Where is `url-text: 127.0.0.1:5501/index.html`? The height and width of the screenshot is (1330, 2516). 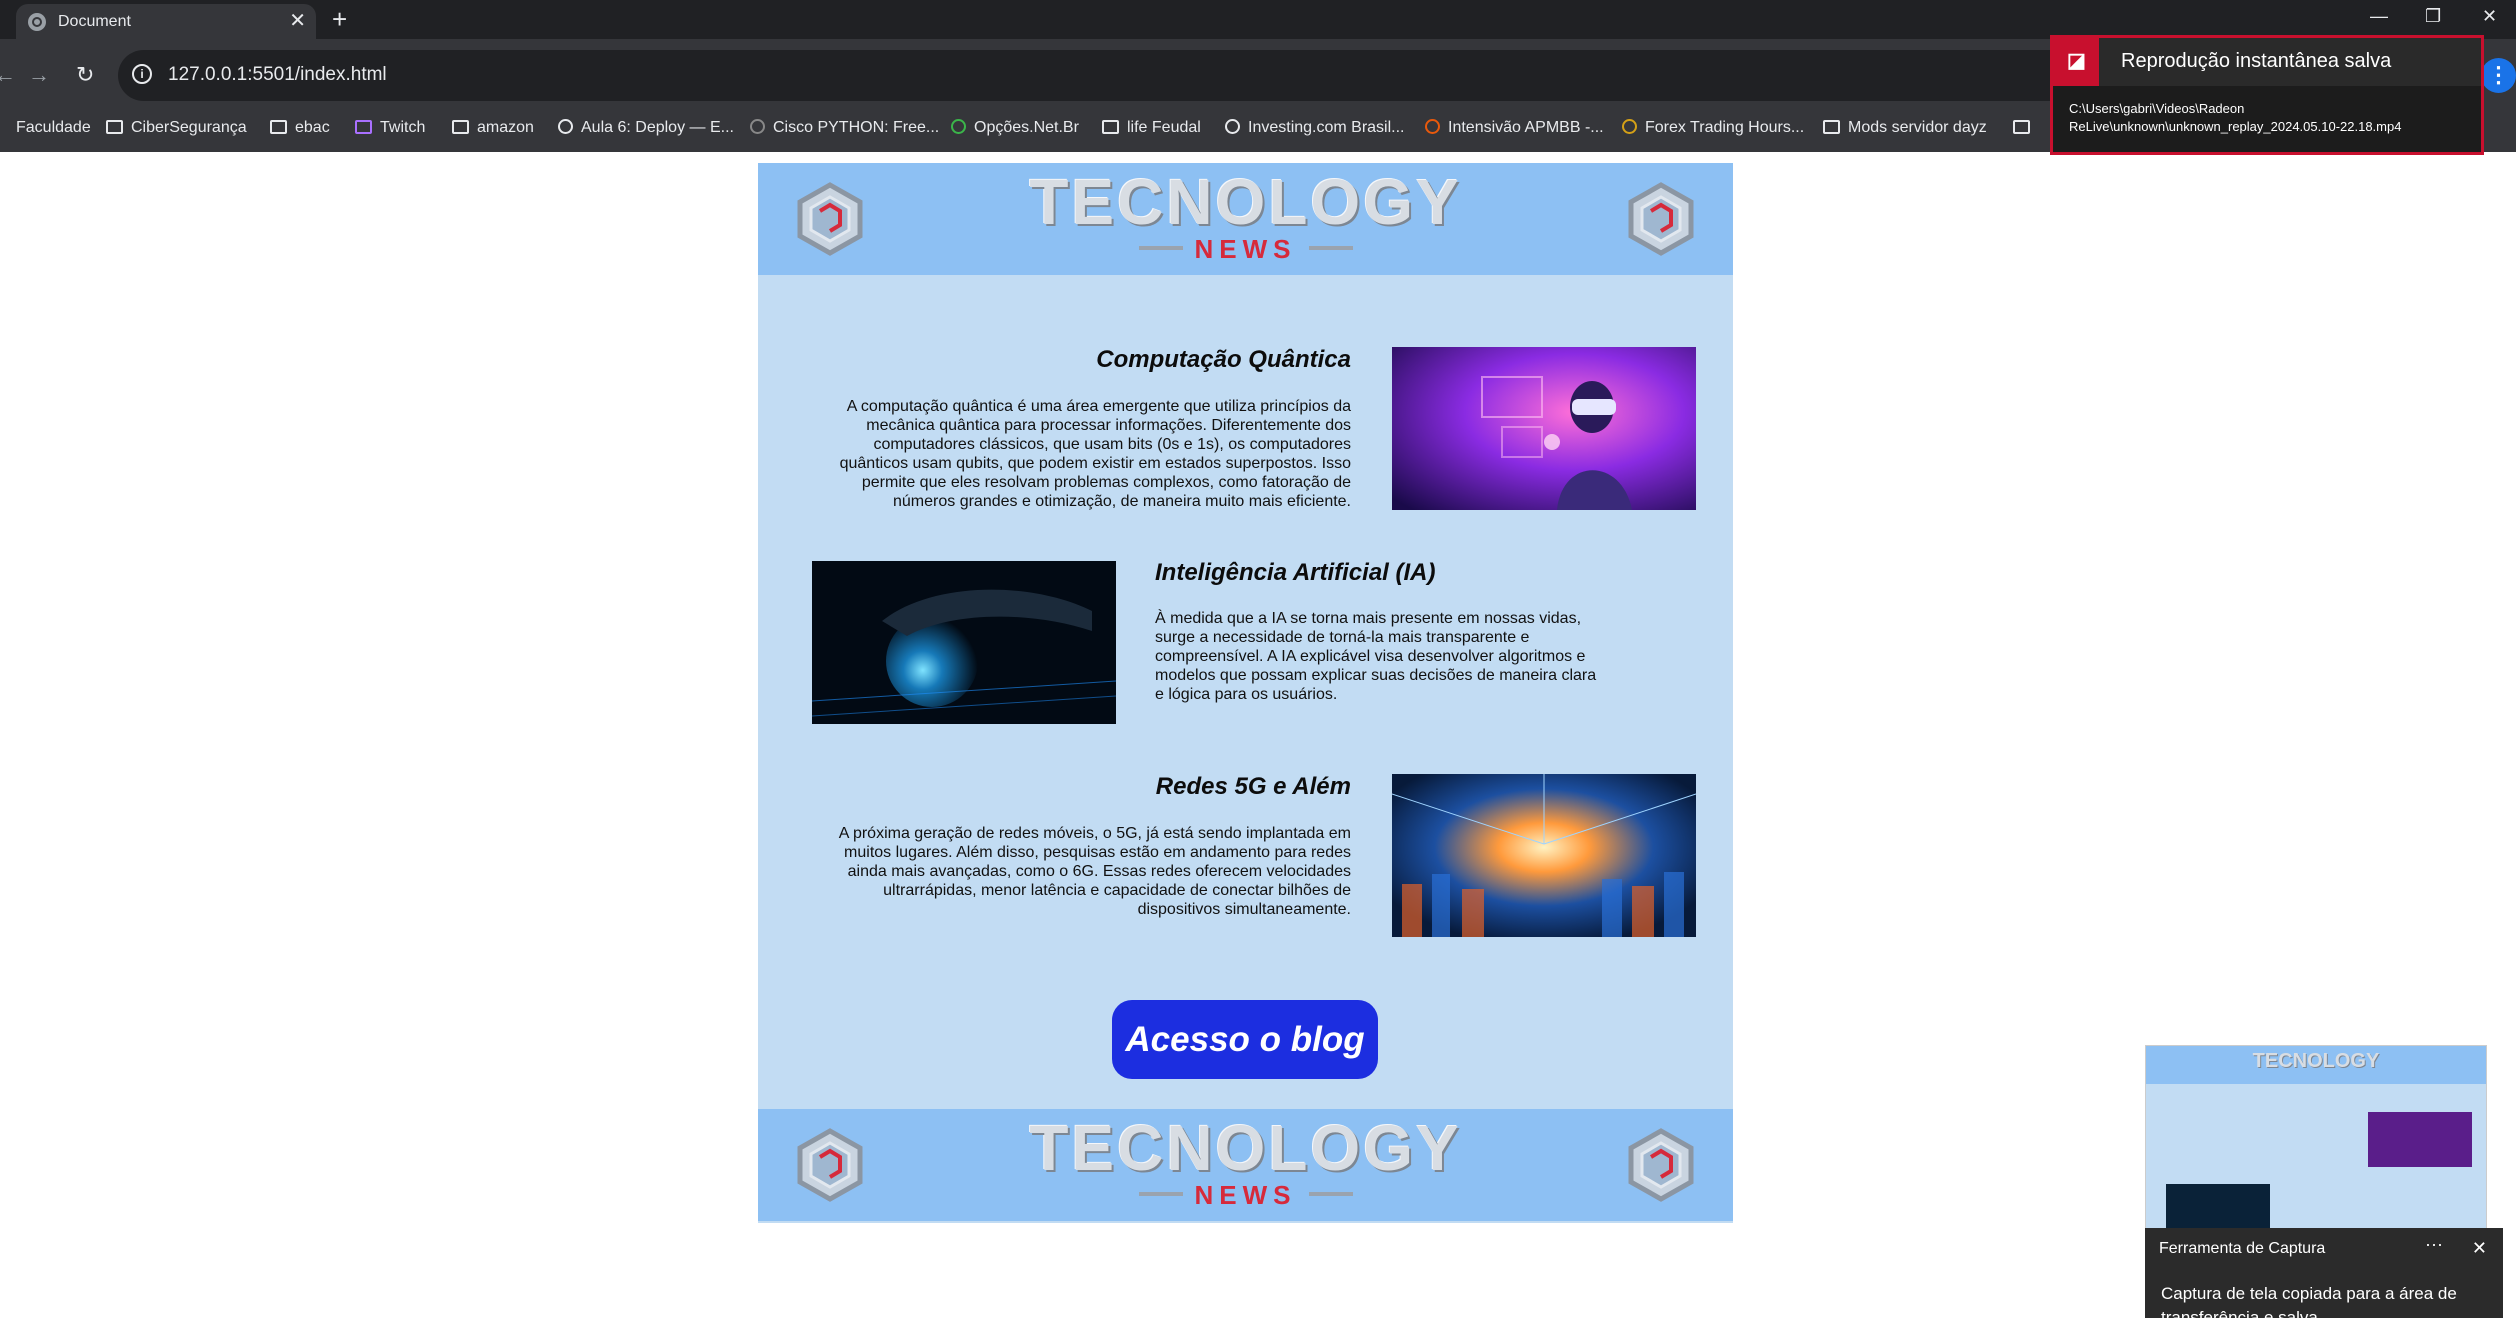
url-text: 127.0.0.1:5501/index.html is located at coordinates (277, 75).